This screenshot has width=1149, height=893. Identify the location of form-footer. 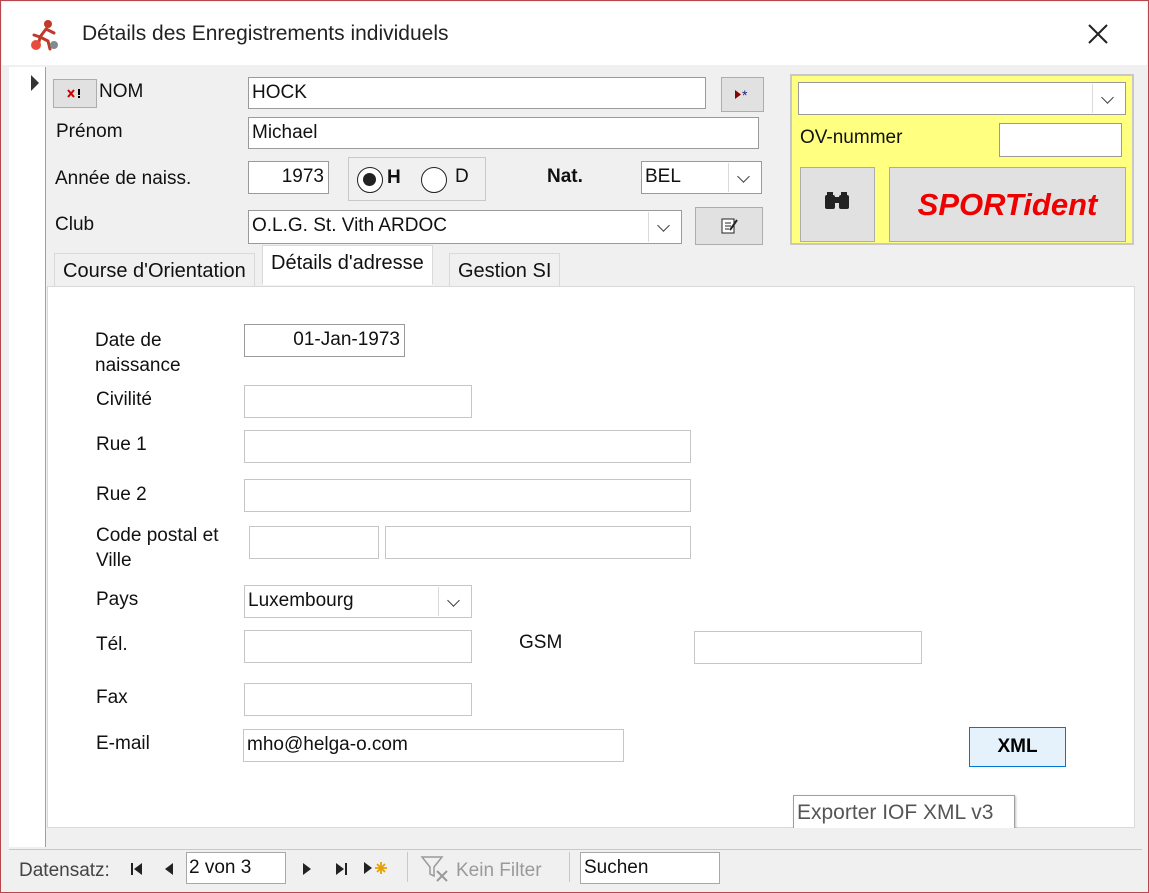
(592, 838).